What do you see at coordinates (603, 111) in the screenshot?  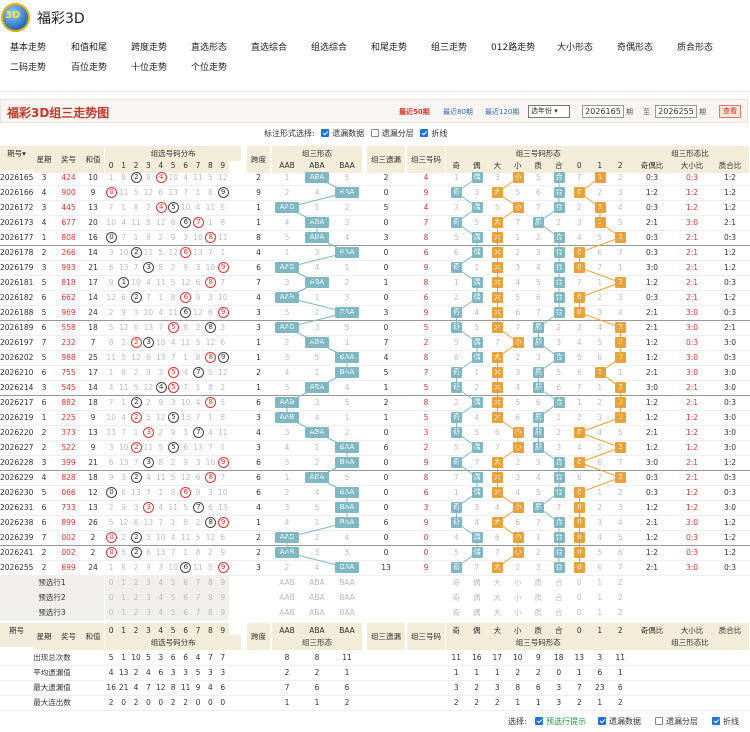 I see `from-period-input: 2026165` at bounding box center [603, 111].